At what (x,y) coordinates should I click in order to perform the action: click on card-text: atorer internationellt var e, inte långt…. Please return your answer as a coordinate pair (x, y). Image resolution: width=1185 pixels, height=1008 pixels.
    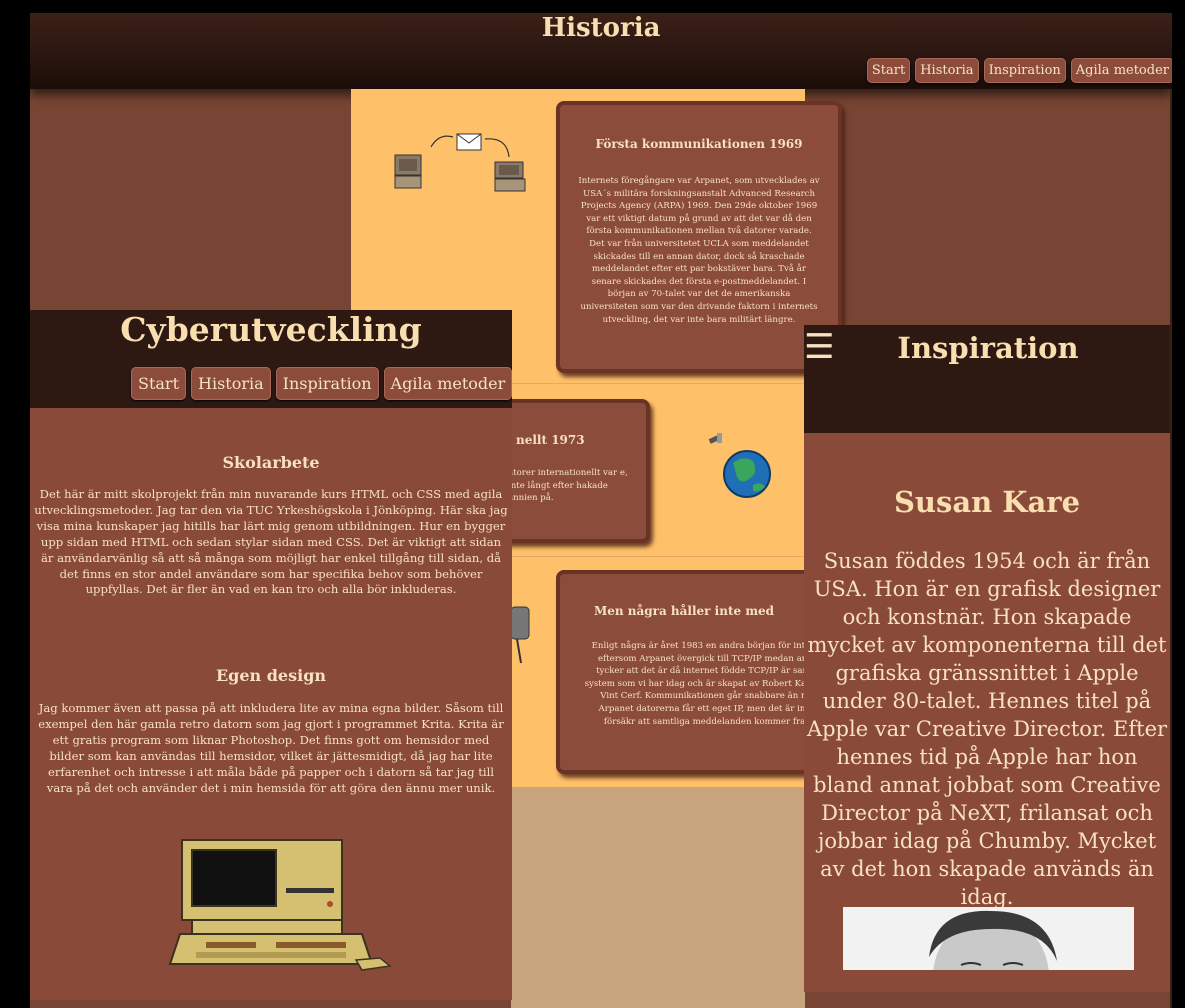
    Looking at the image, I should click on (568, 486).